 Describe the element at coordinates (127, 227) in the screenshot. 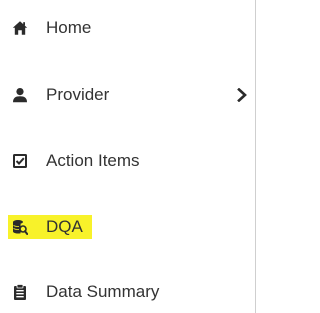

I see `sidebar-item-dqa: DQA` at that location.